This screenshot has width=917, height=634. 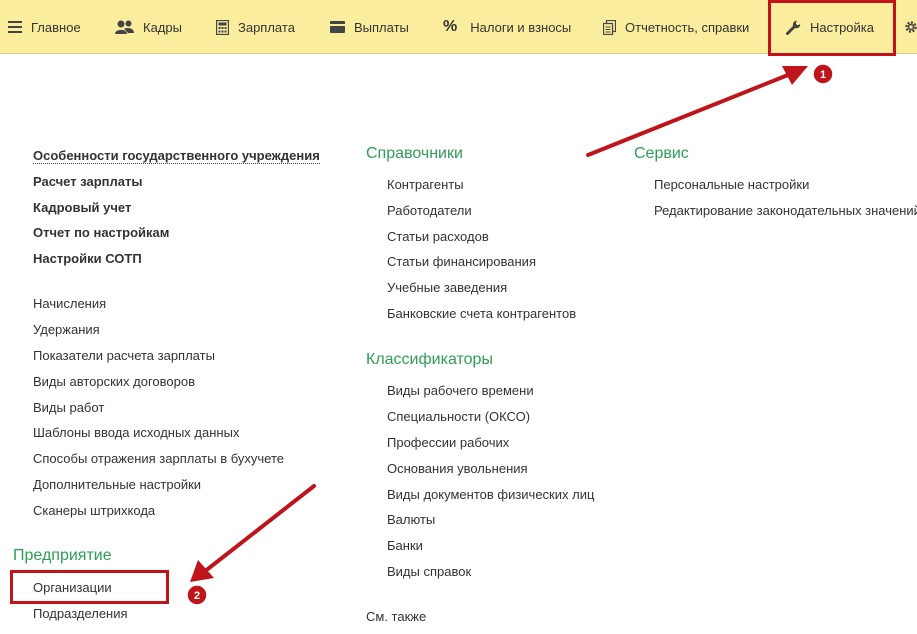 What do you see at coordinates (609, 27) in the screenshot?
I see `documents-icon` at bounding box center [609, 27].